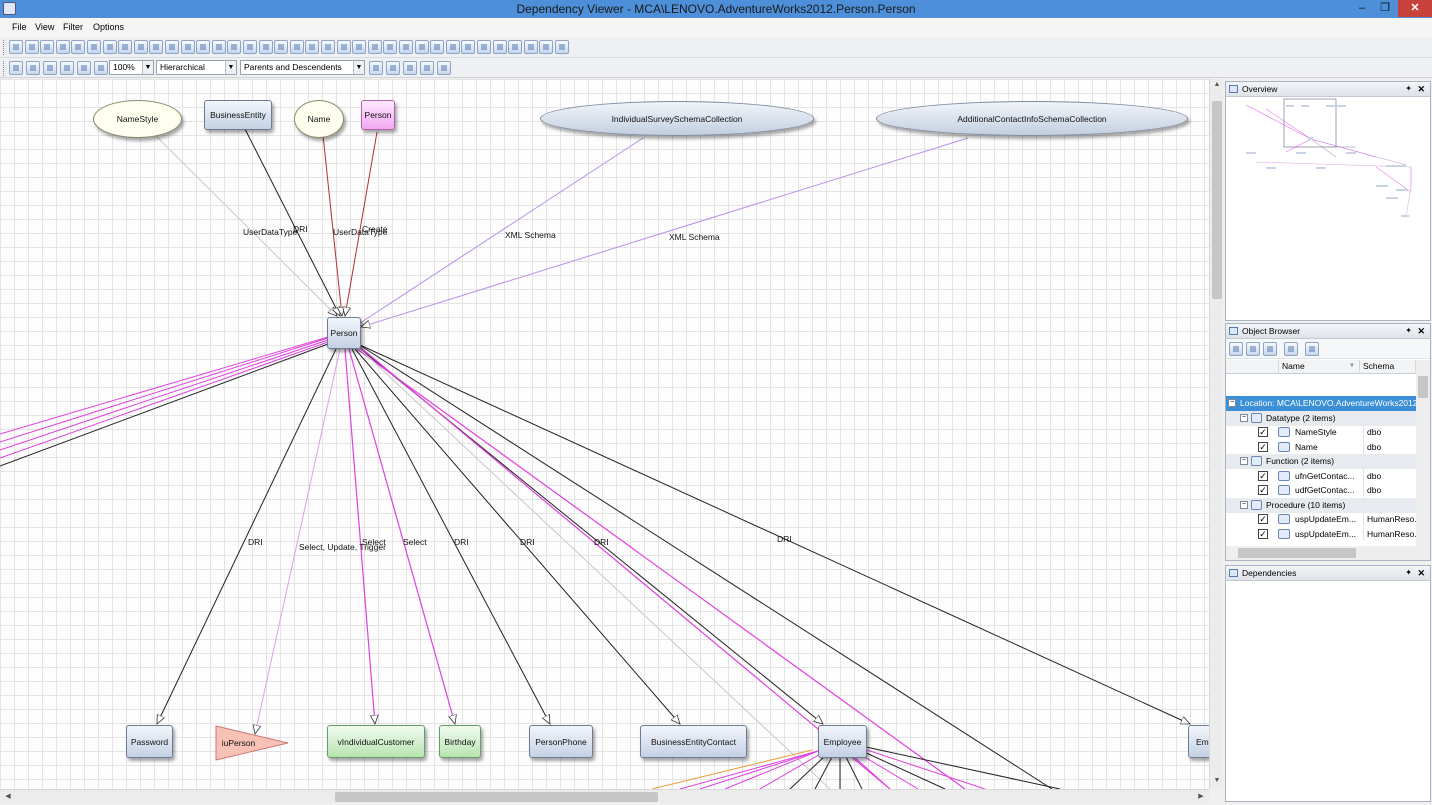 Image resolution: width=1432 pixels, height=805 pixels. I want to click on scroll-left-icon: ◀, so click(8, 797).